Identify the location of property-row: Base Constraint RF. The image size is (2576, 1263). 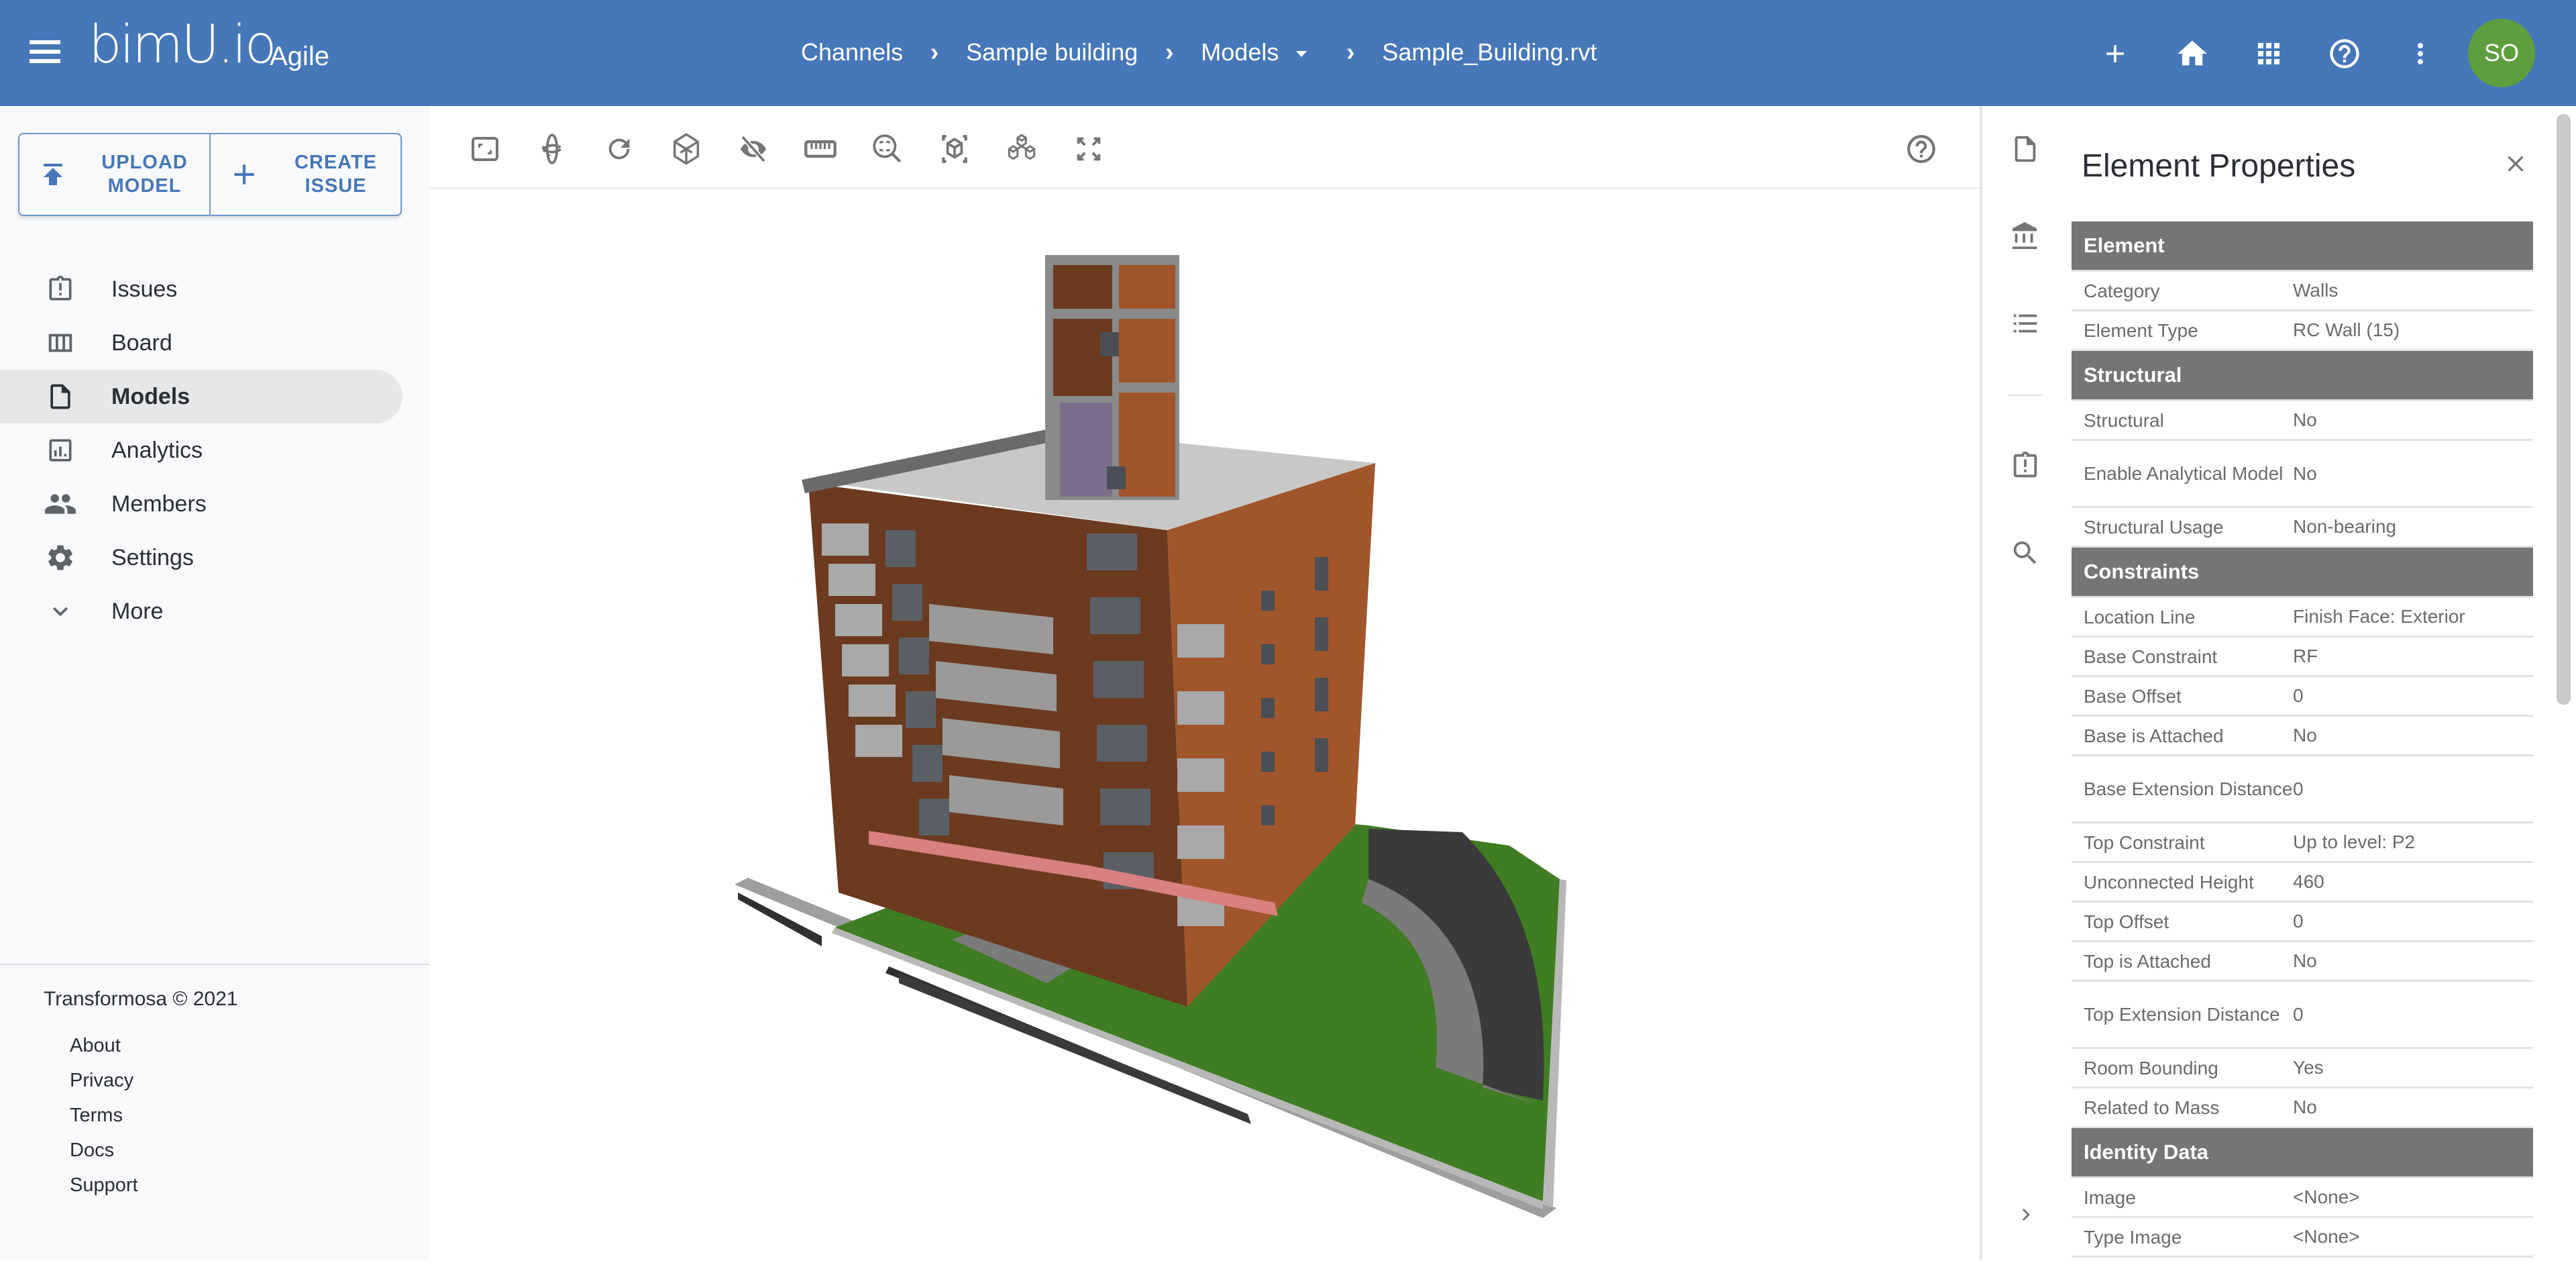
(2302, 658).